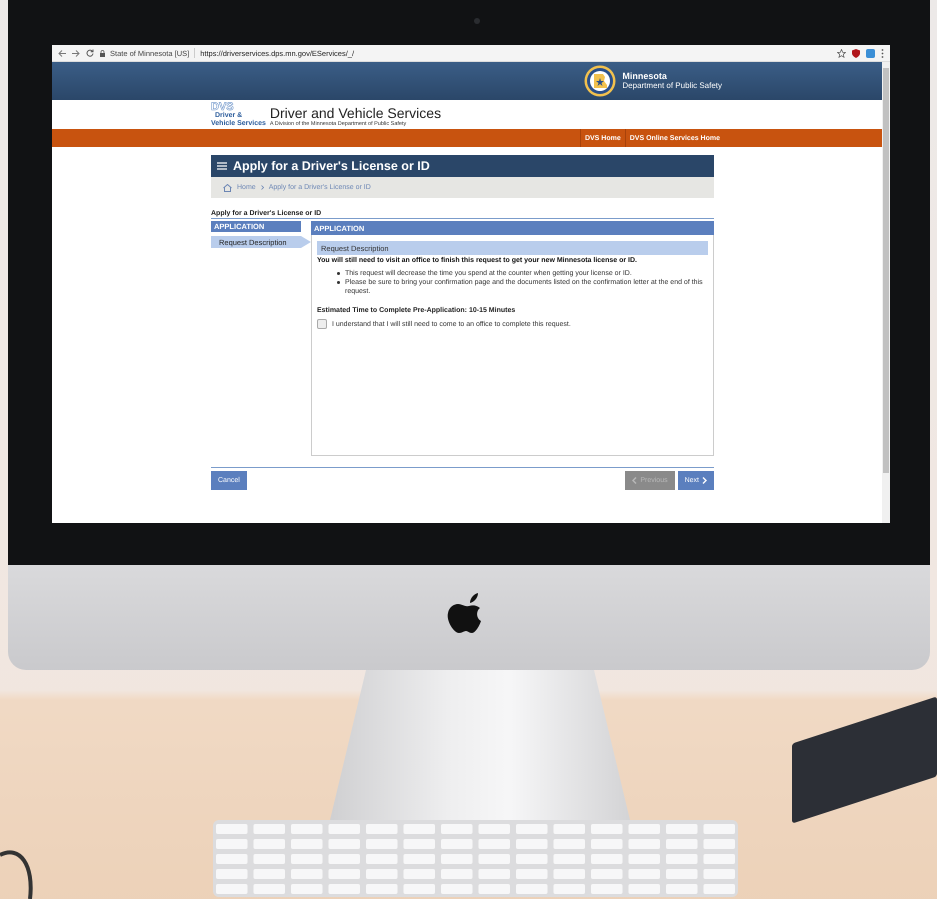 This screenshot has height=899, width=937. I want to click on page-title: Apply for a Driver's License or ID, so click(331, 166).